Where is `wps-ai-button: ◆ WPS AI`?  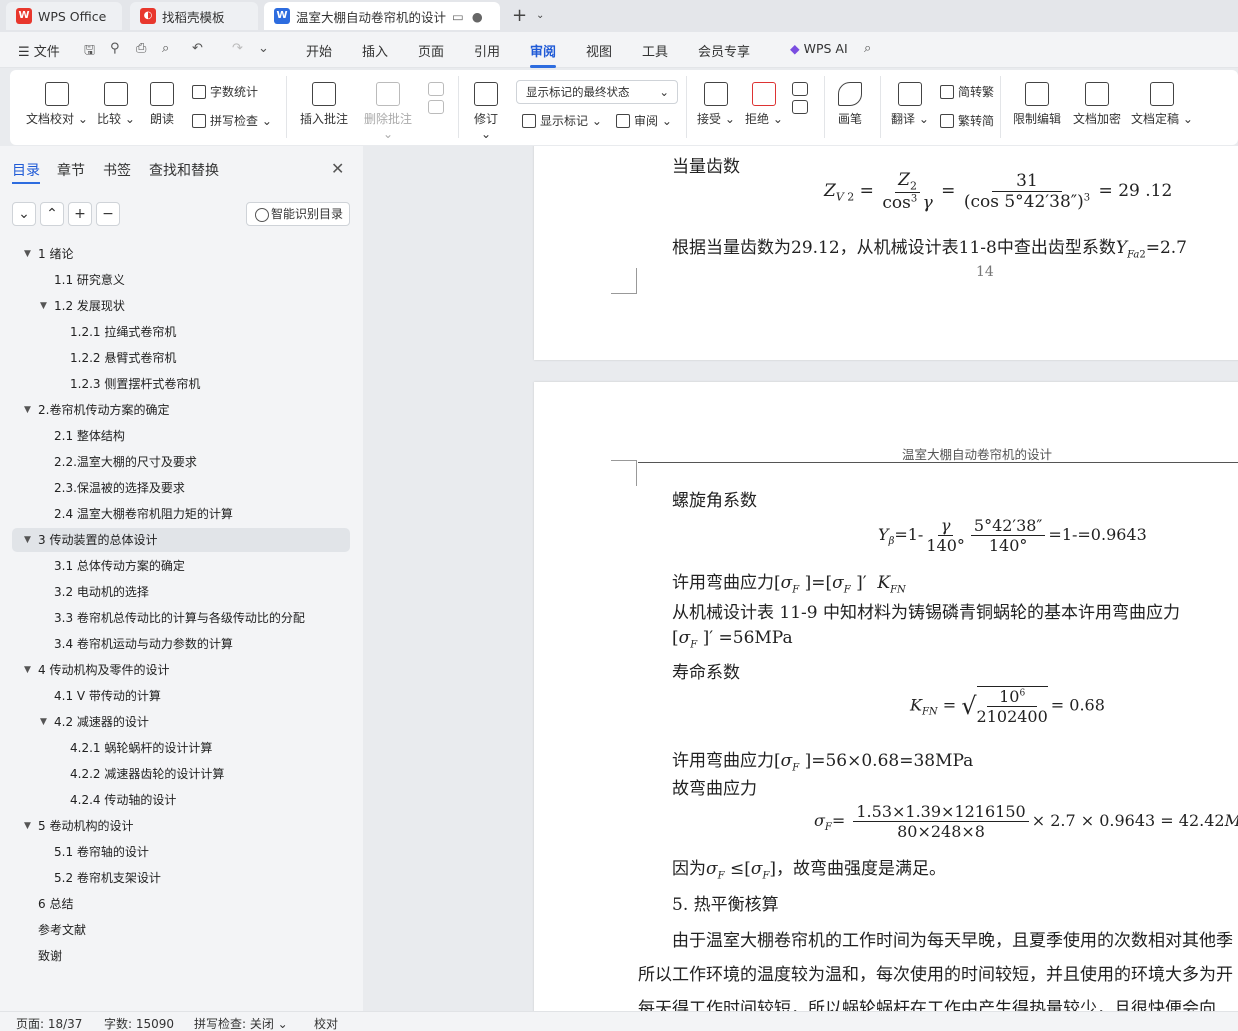
wps-ai-button: ◆ WPS AI is located at coordinates (819, 48).